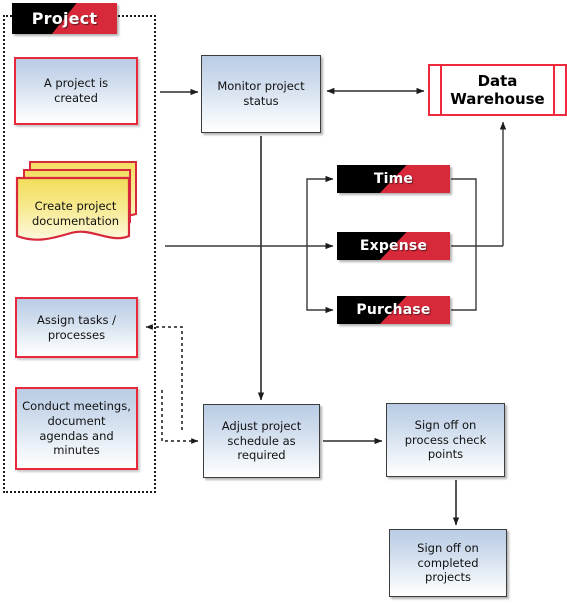  I want to click on node-assign-tasks-processes-label: Assign tasks / processes, so click(76, 327).